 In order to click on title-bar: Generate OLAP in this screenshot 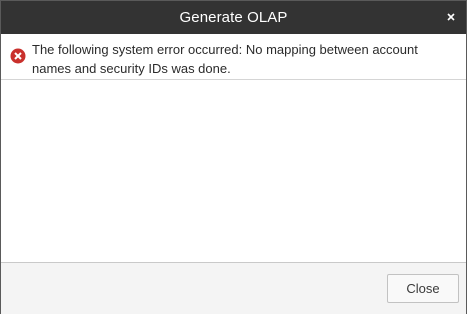, I will do `click(233, 17)`.